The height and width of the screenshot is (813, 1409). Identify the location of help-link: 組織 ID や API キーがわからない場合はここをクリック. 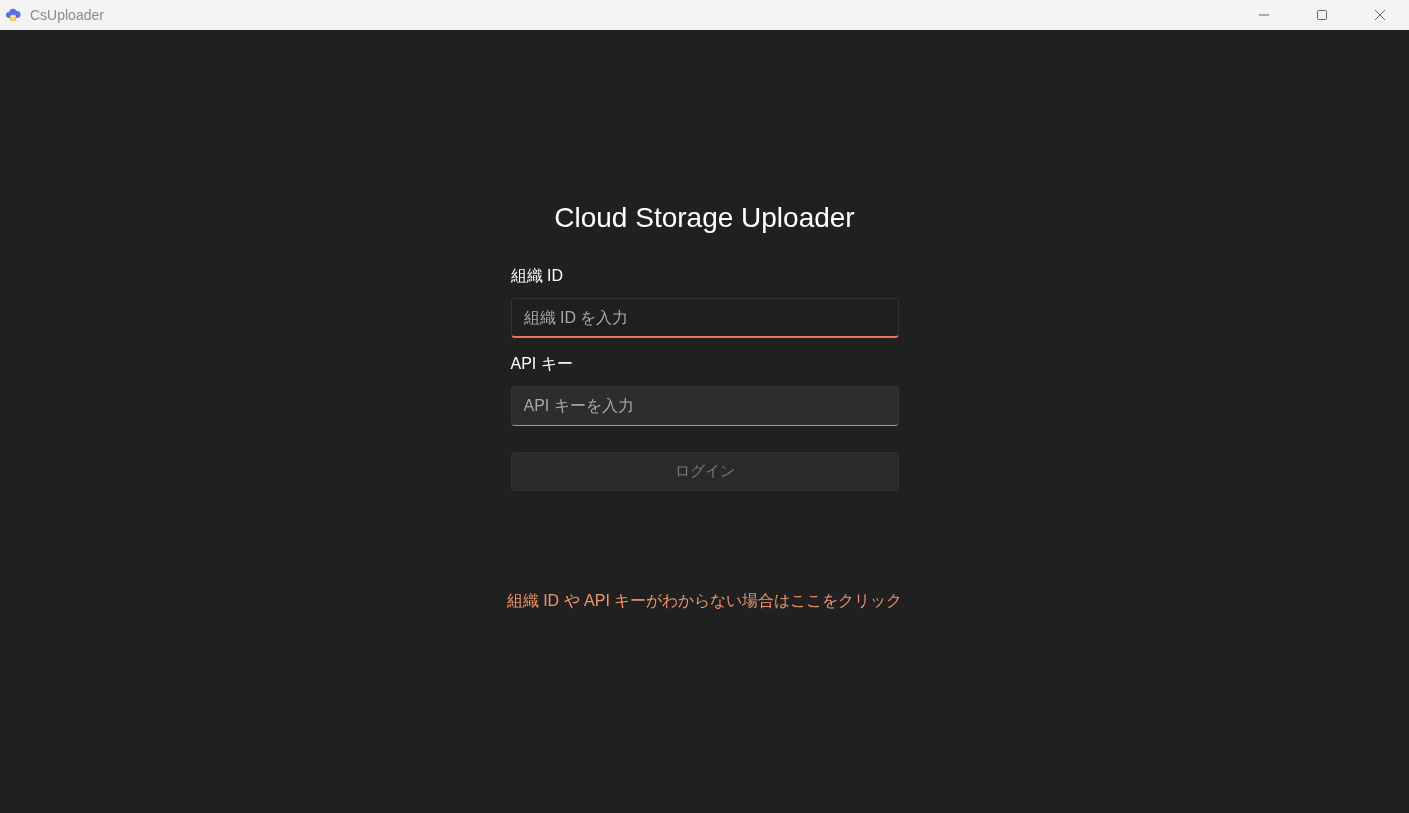
(704, 601).